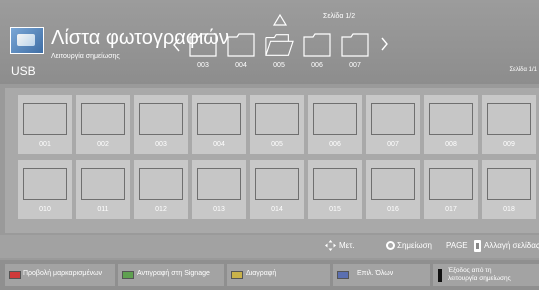 The width and height of the screenshot is (539, 290). Describe the element at coordinates (27, 40) in the screenshot. I see `photo-list-icon` at that location.